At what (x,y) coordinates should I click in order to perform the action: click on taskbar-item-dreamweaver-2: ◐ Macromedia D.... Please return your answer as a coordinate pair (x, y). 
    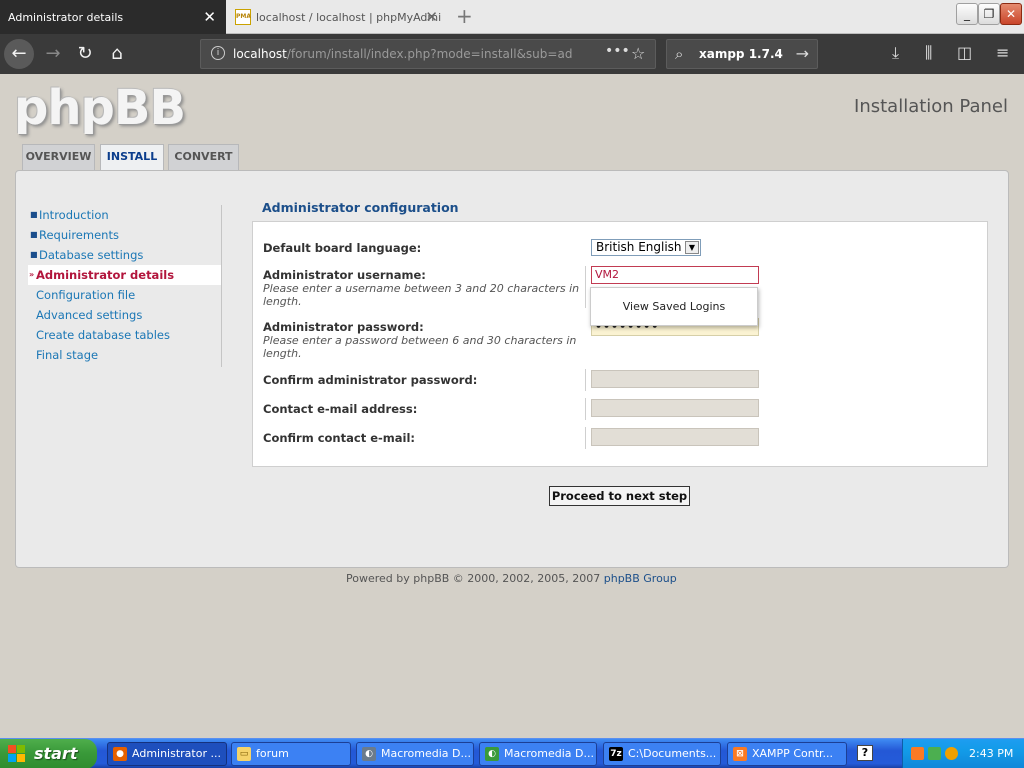
    Looking at the image, I should click on (538, 754).